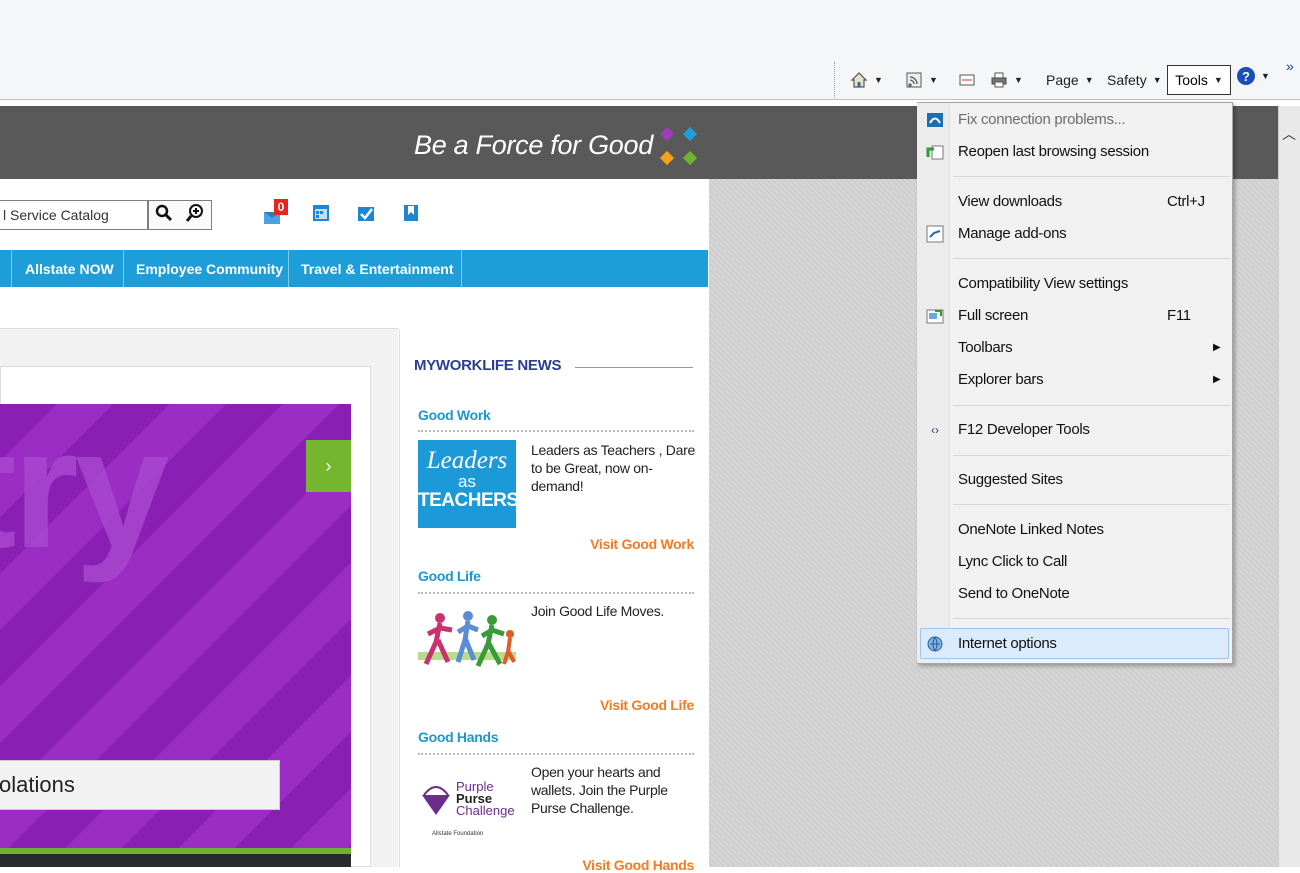  What do you see at coordinates (933, 383) in the screenshot?
I see `menu-icon-gutter` at bounding box center [933, 383].